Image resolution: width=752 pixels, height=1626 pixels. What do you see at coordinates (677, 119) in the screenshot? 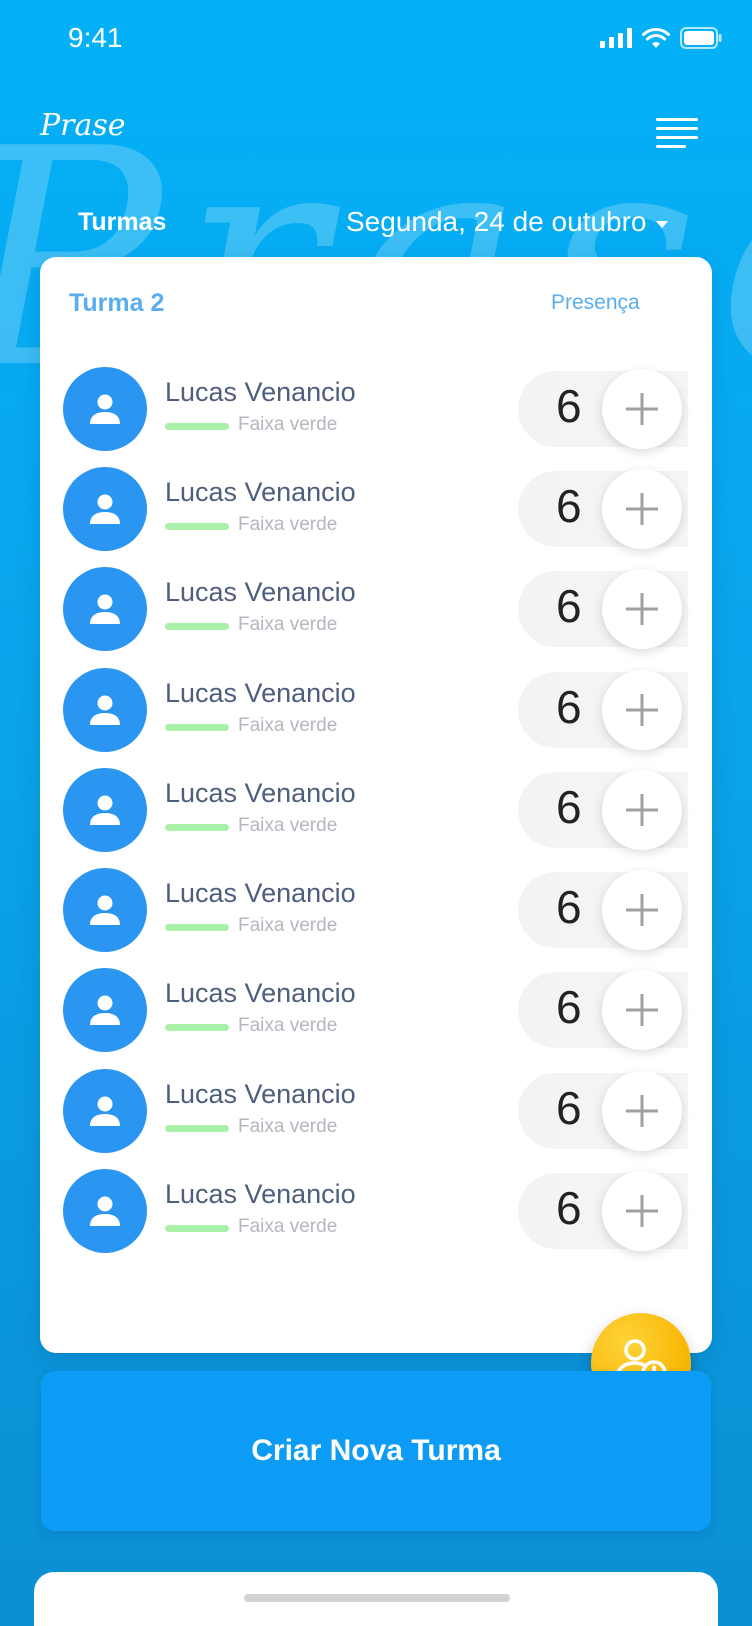
I see `hamburger-menu-icon` at bounding box center [677, 119].